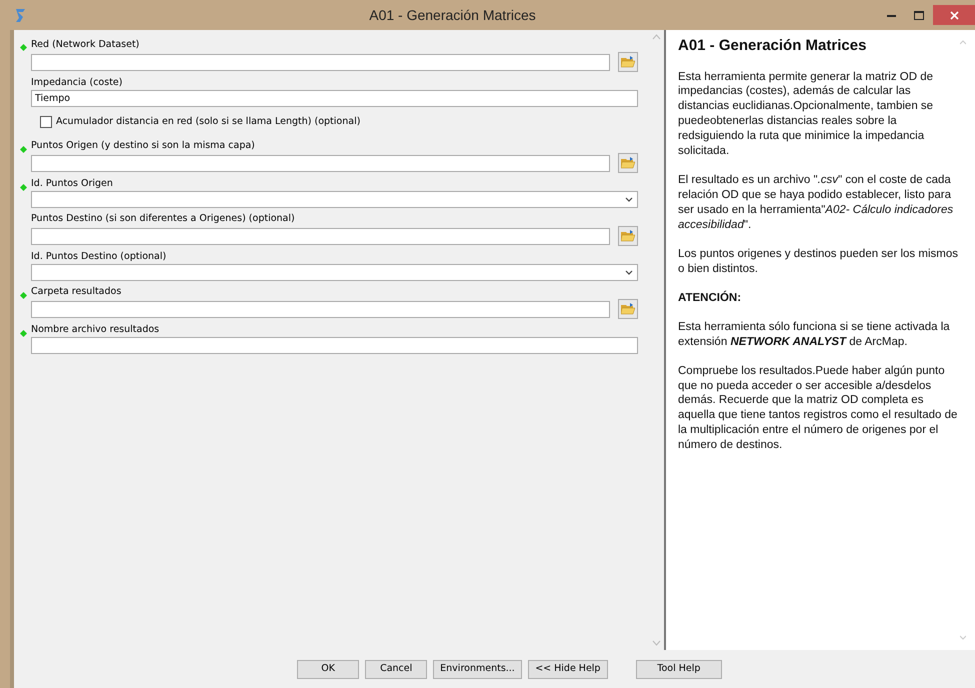  What do you see at coordinates (396, 669) in the screenshot?
I see `dialog-button: Cancel` at bounding box center [396, 669].